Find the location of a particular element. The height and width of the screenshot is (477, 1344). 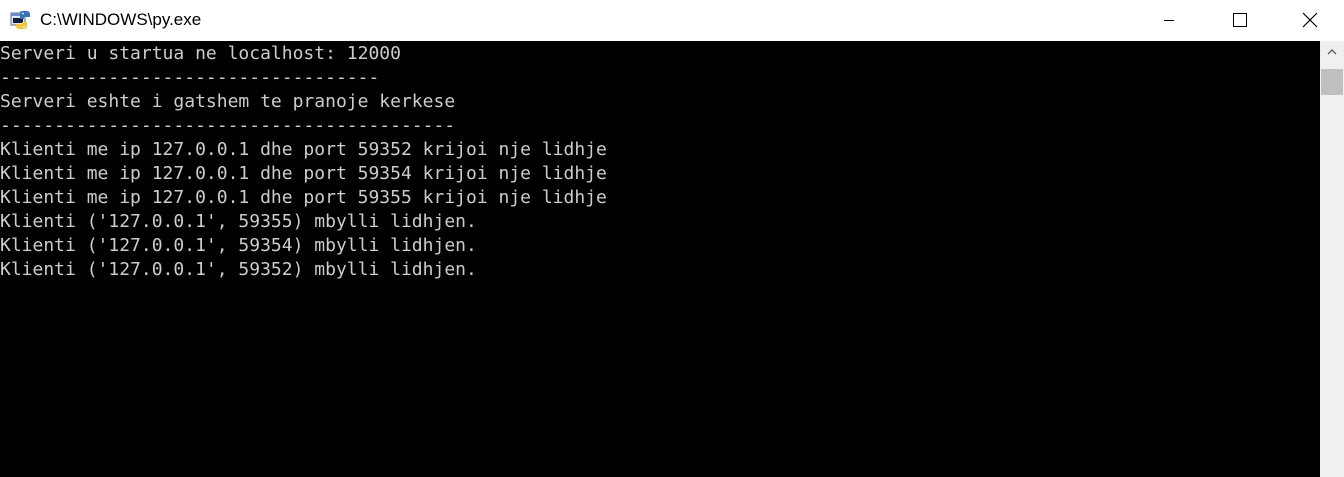

console-line: ----------------------------------- is located at coordinates (190, 77).